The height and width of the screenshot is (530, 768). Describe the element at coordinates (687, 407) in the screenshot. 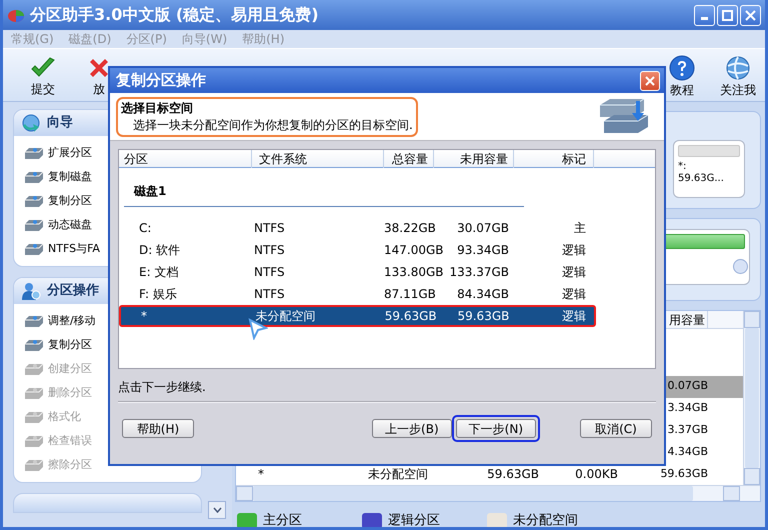

I see `table-cell: 3.34GB` at that location.